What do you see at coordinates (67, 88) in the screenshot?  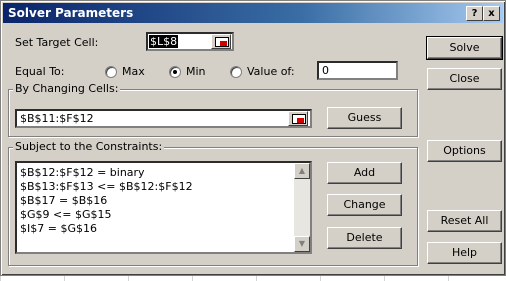 I see `changing-cells-label: By Changing Cells:` at bounding box center [67, 88].